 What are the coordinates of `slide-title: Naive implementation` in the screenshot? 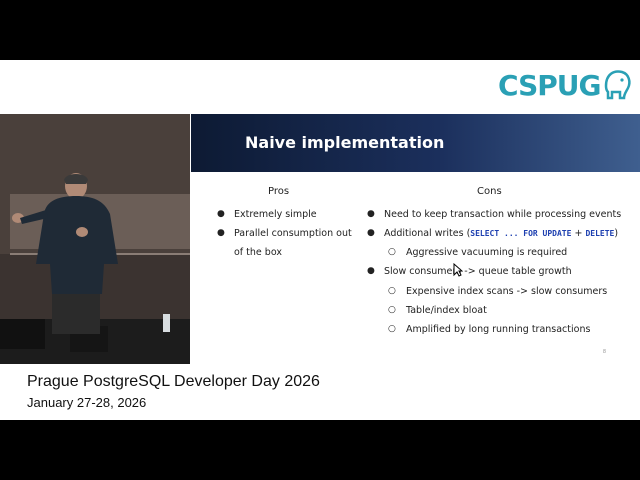 It's located at (345, 142).